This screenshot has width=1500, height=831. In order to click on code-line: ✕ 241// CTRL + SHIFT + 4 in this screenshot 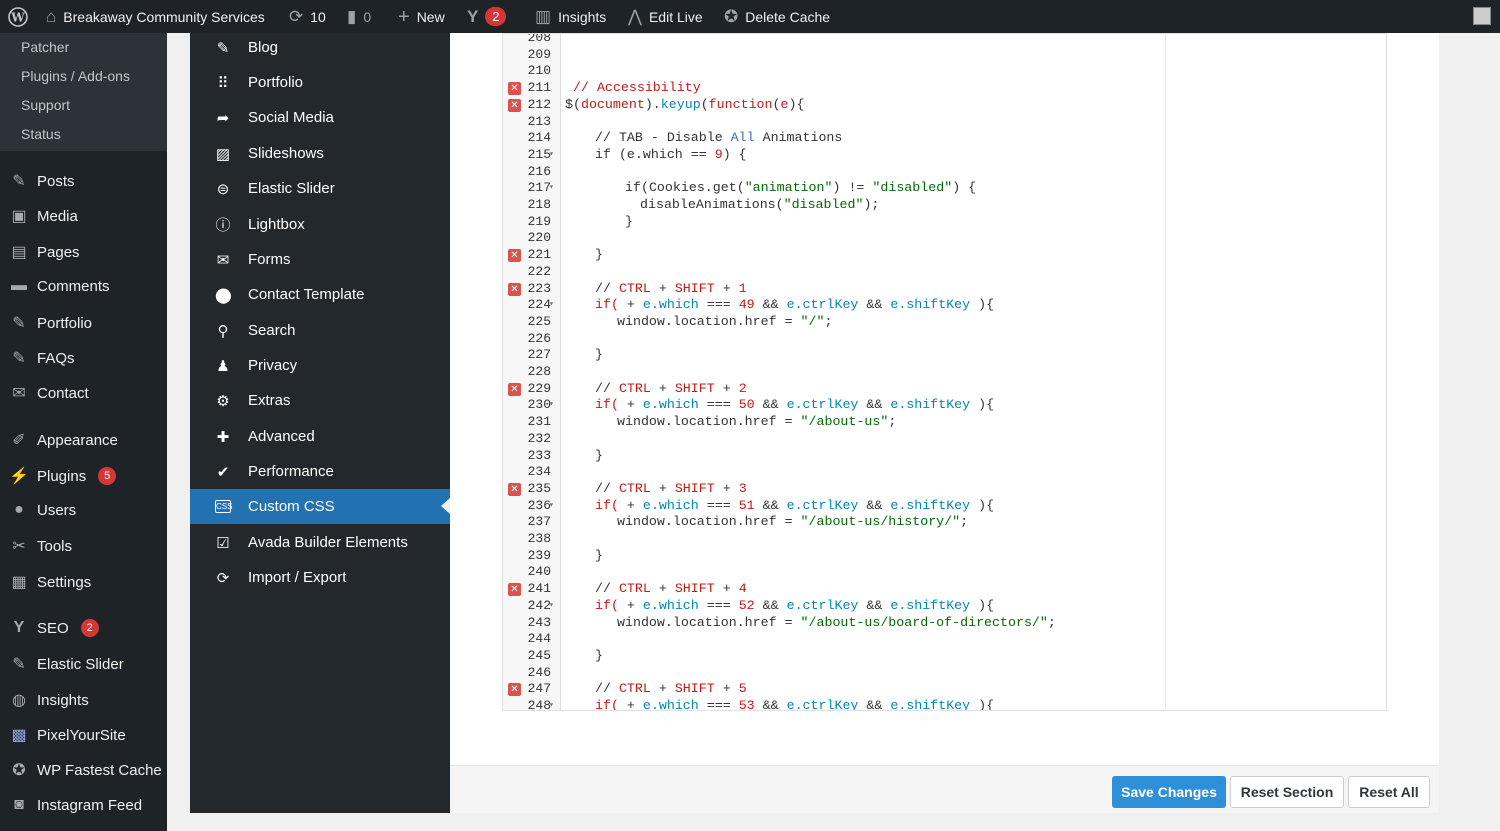, I will do `click(944, 589)`.